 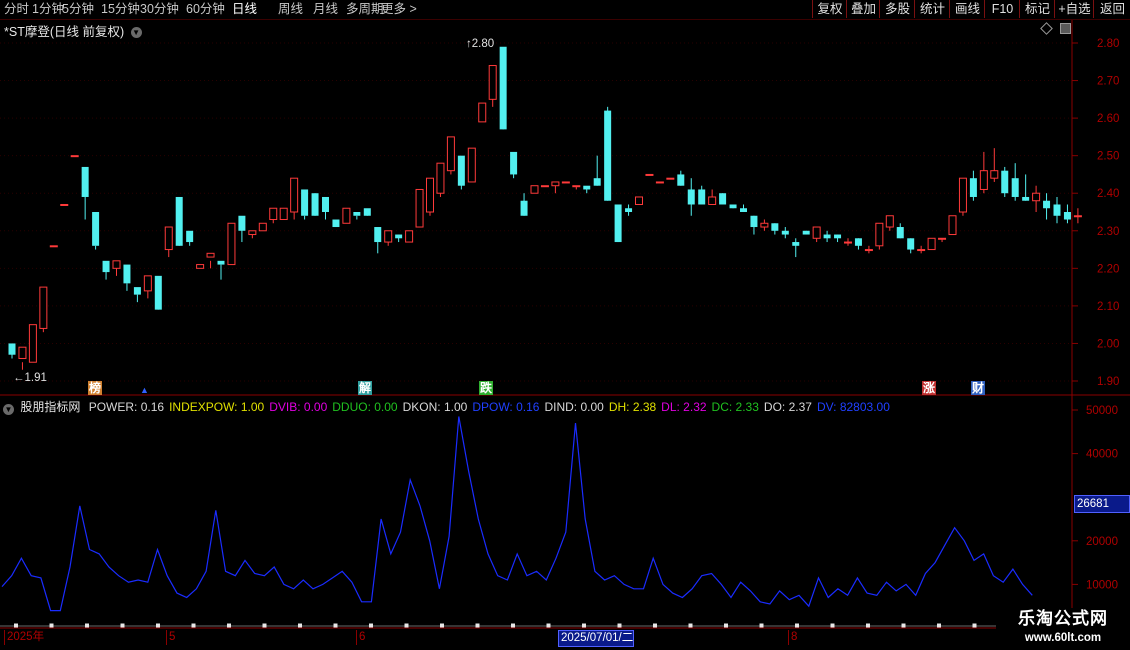 What do you see at coordinates (365, 388) in the screenshot?
I see `event-marker: 解` at bounding box center [365, 388].